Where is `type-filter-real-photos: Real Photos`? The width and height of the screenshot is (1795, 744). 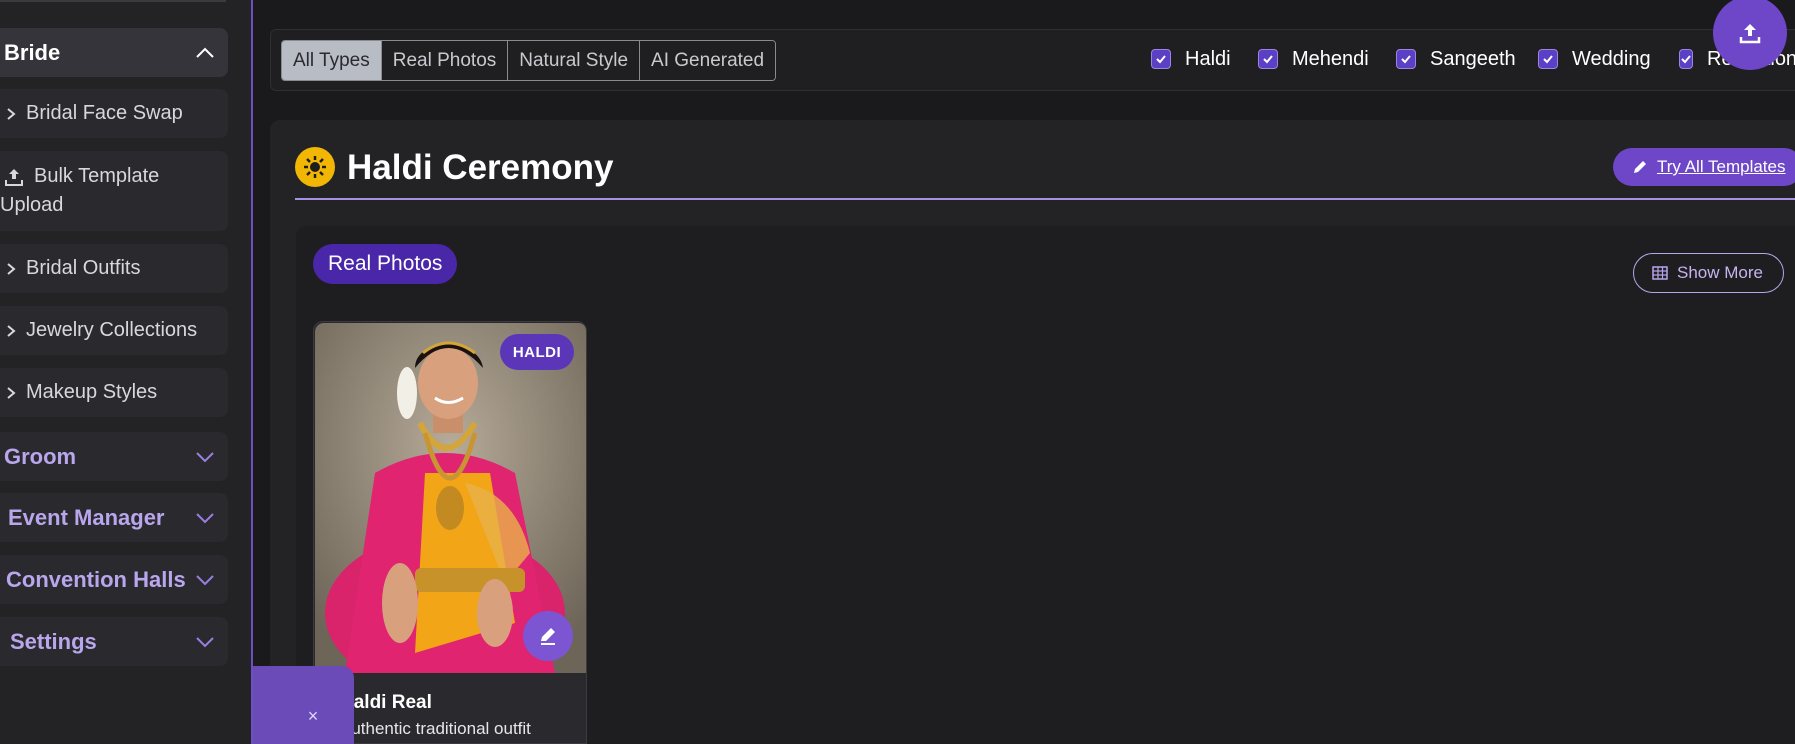 type-filter-real-photos: Real Photos is located at coordinates (445, 60).